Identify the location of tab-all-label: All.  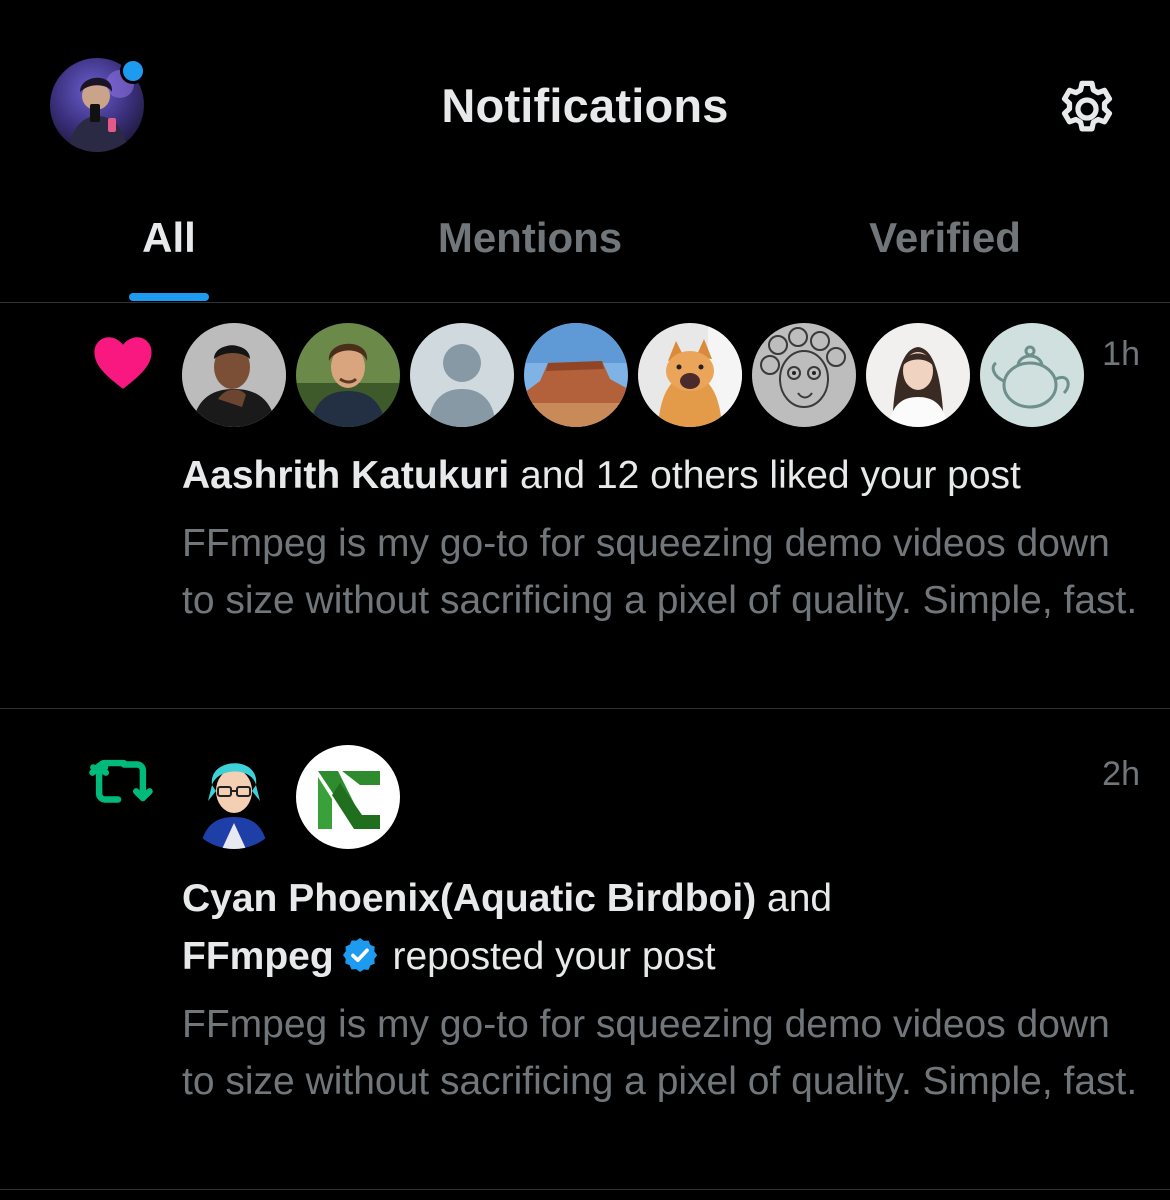
(169, 237).